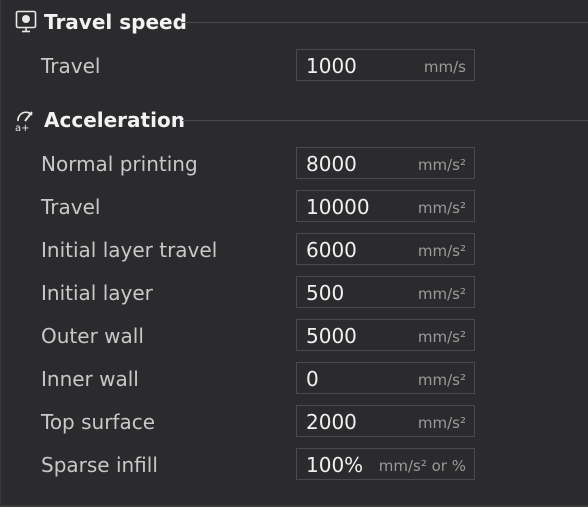  What do you see at coordinates (385, 249) in the screenshot?
I see `initial-layer-travel-accel-input: 6000 mm/s²` at bounding box center [385, 249].